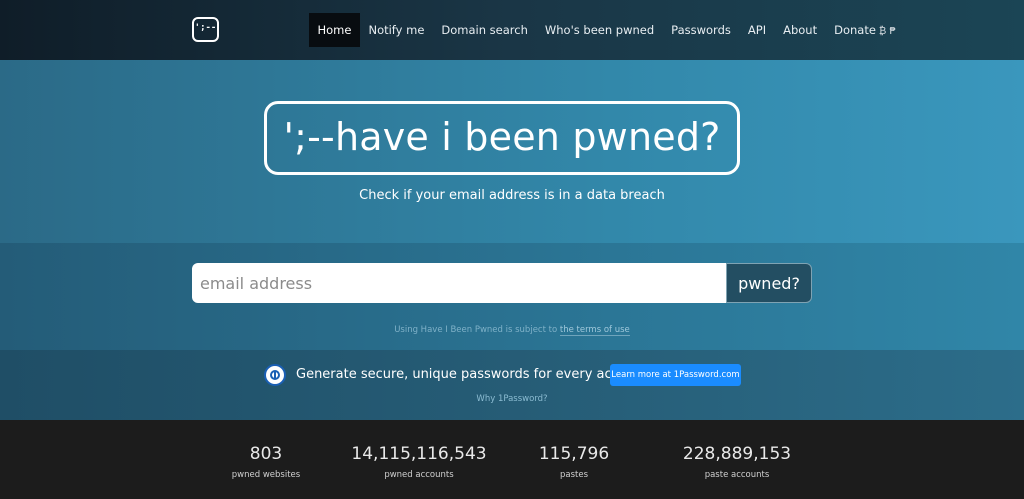  Describe the element at coordinates (574, 475) in the screenshot. I see `stat-label: pastes` at that location.